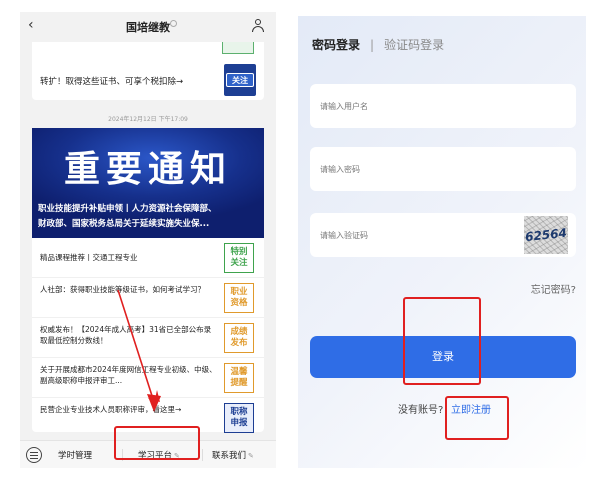  What do you see at coordinates (239, 258) in the screenshot?
I see `news-item-tag: 特别关注` at bounding box center [239, 258].